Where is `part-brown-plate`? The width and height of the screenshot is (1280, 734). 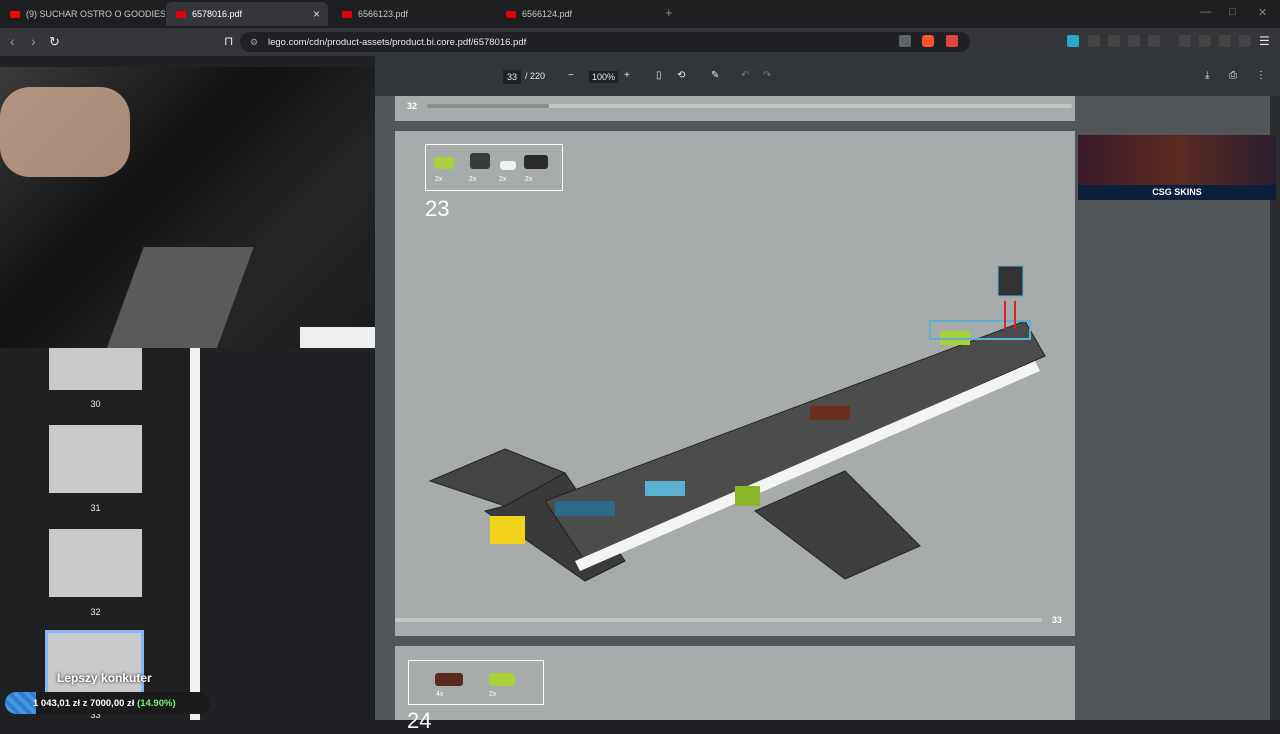
part-brown-plate is located at coordinates (449, 679).